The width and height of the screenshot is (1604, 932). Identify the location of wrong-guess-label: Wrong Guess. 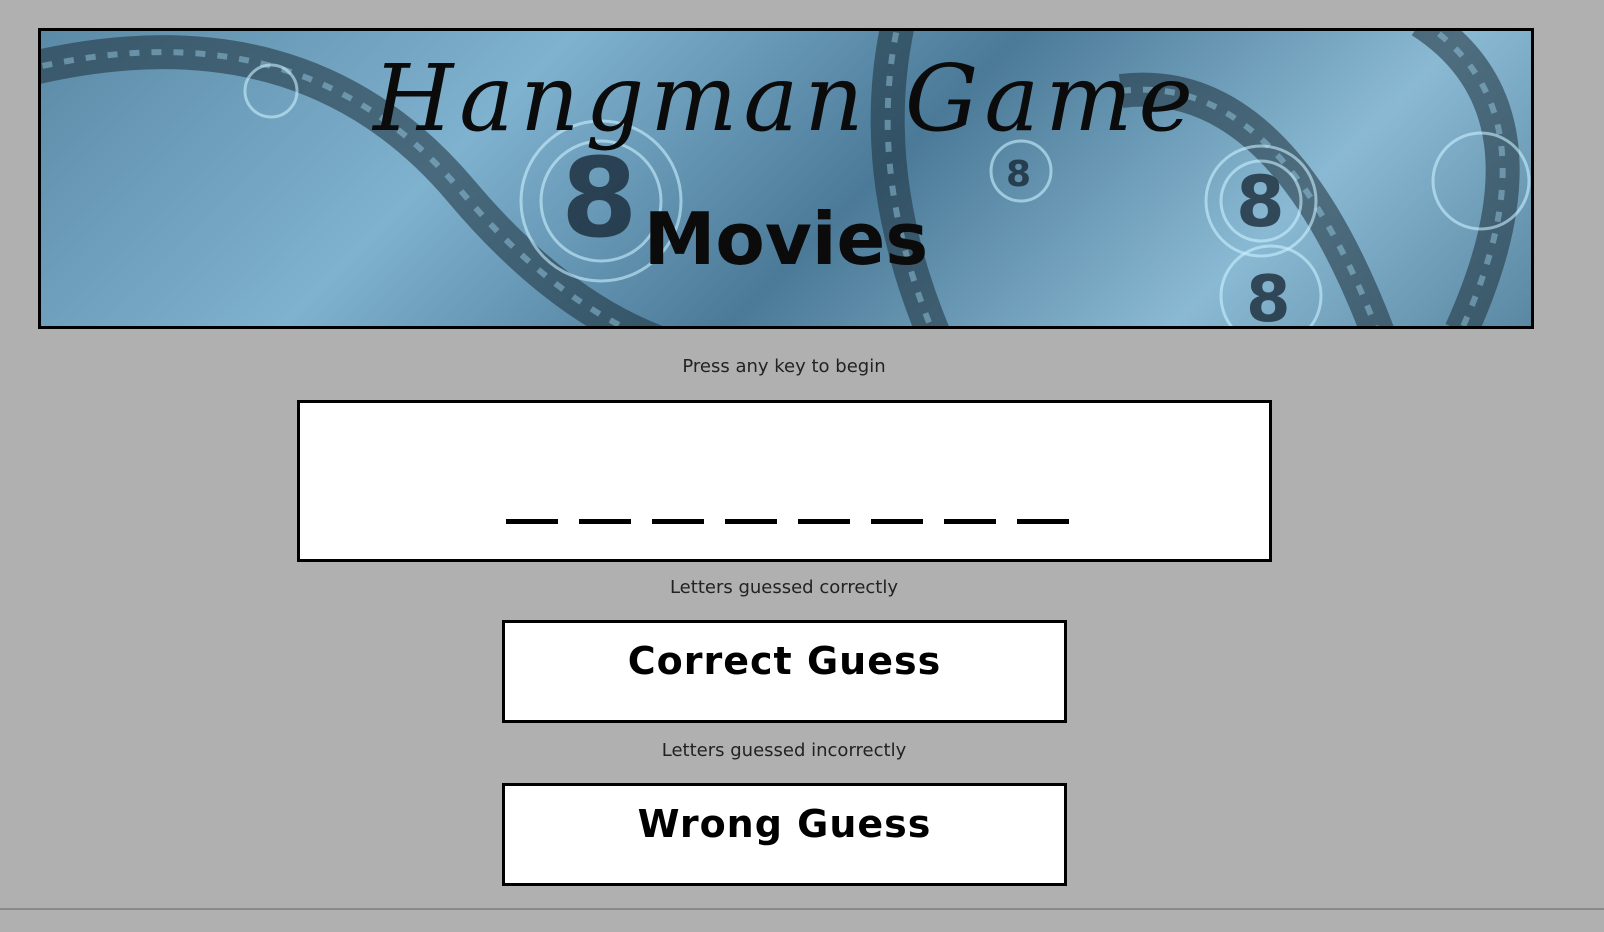
(784, 824).